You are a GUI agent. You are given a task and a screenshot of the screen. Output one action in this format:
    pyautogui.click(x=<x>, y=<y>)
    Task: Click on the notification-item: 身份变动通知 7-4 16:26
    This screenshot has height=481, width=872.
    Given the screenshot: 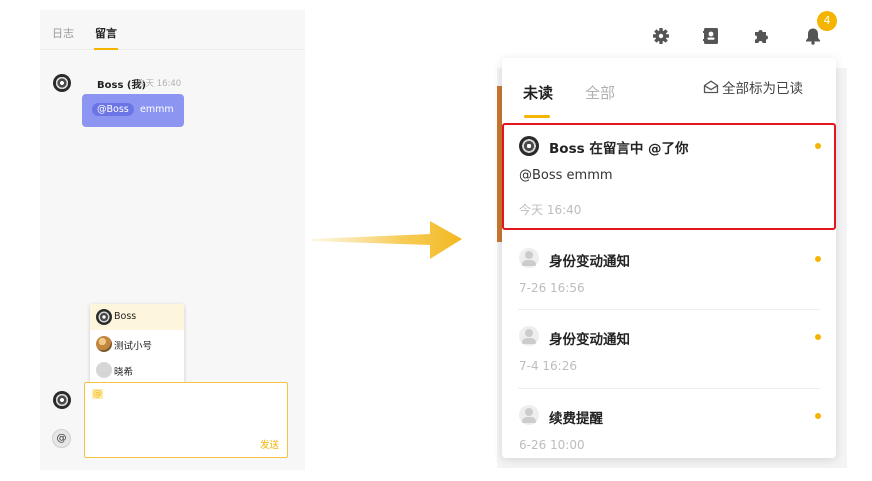 What is the action you would take?
    pyautogui.click(x=669, y=348)
    